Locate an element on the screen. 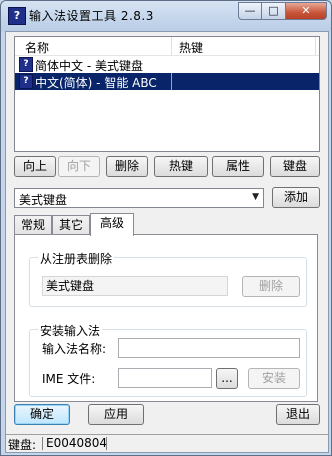 The height and width of the screenshot is (456, 332). install-ime-group: 安装输入法 输入法名称: IME 文件: ... 安装 is located at coordinates (168, 359).